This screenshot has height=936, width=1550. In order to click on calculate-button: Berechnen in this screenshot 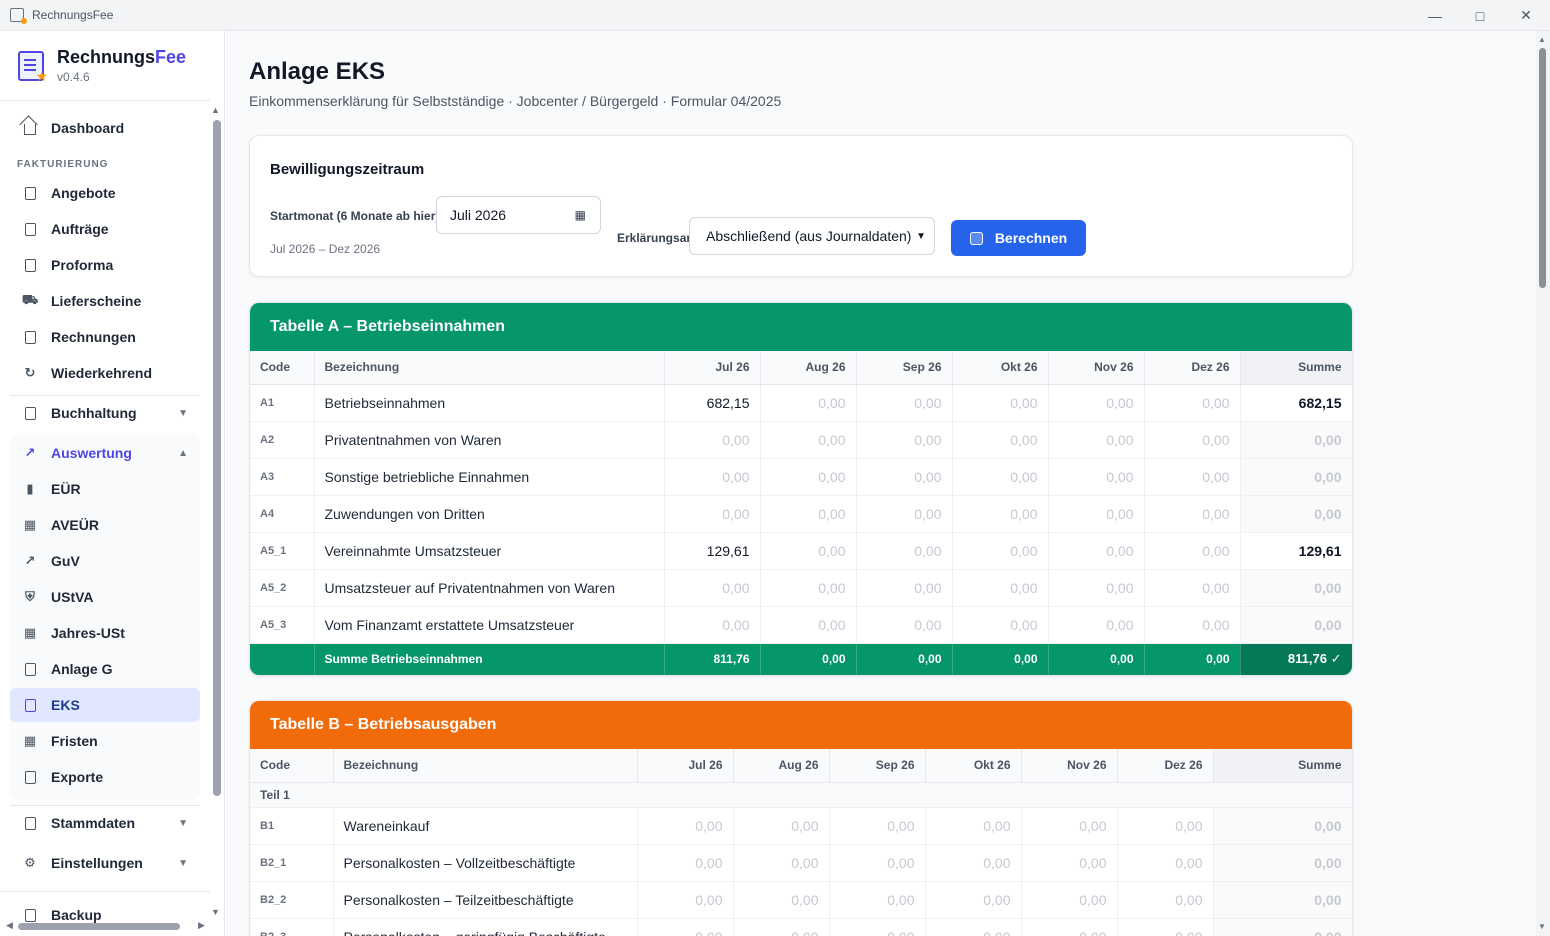, I will do `click(1018, 238)`.